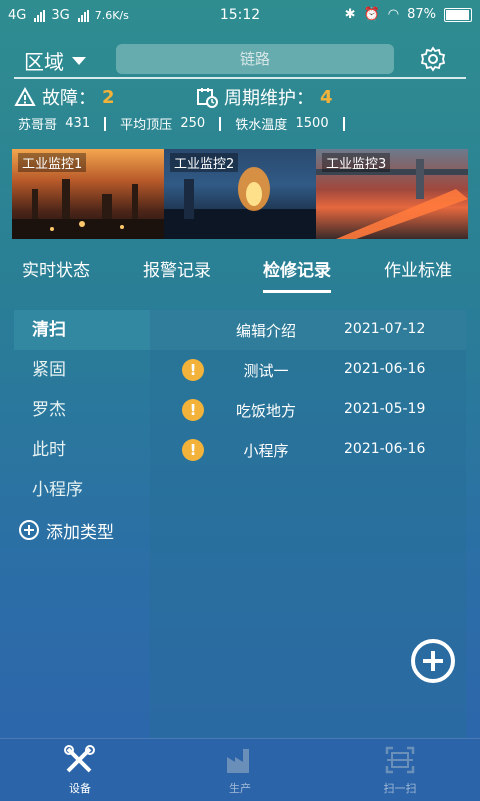 This screenshot has height=801, width=480. I want to click on maintenance-label: 周期维护：, so click(269, 98).